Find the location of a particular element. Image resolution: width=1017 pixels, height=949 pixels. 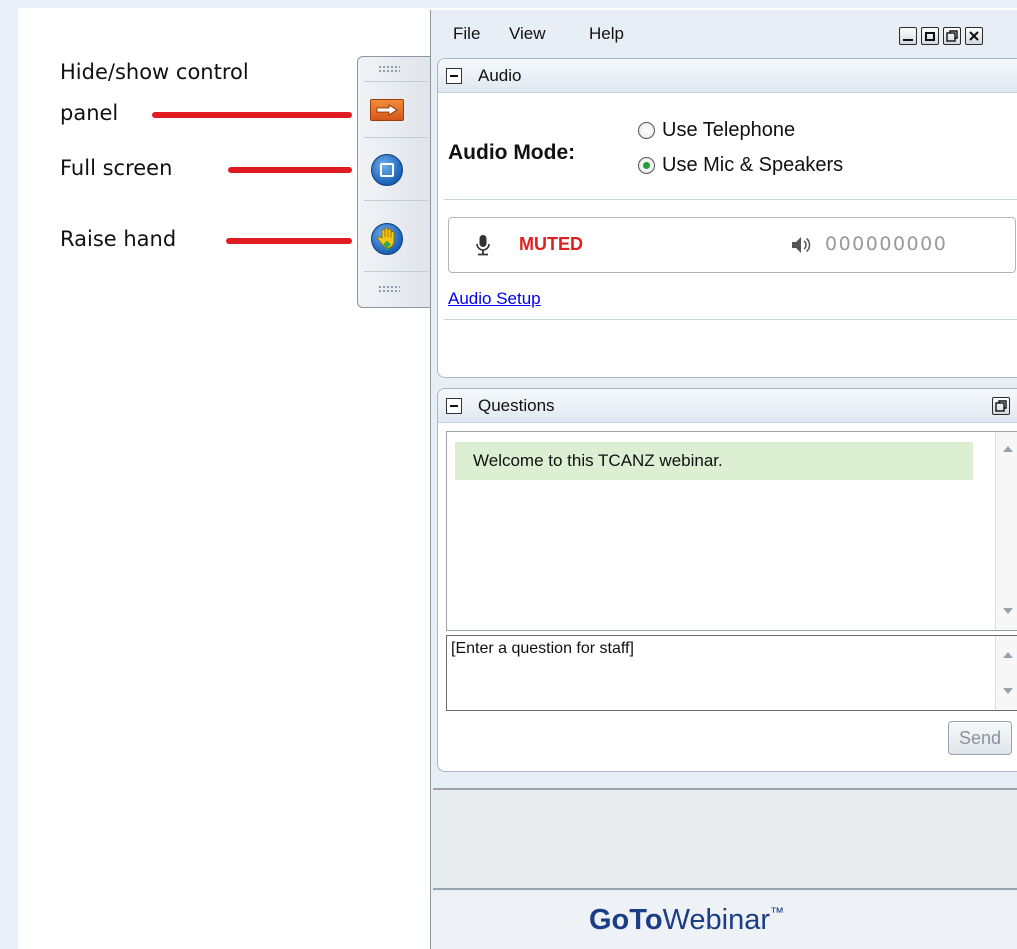

popout-icon is located at coordinates (1001, 406).